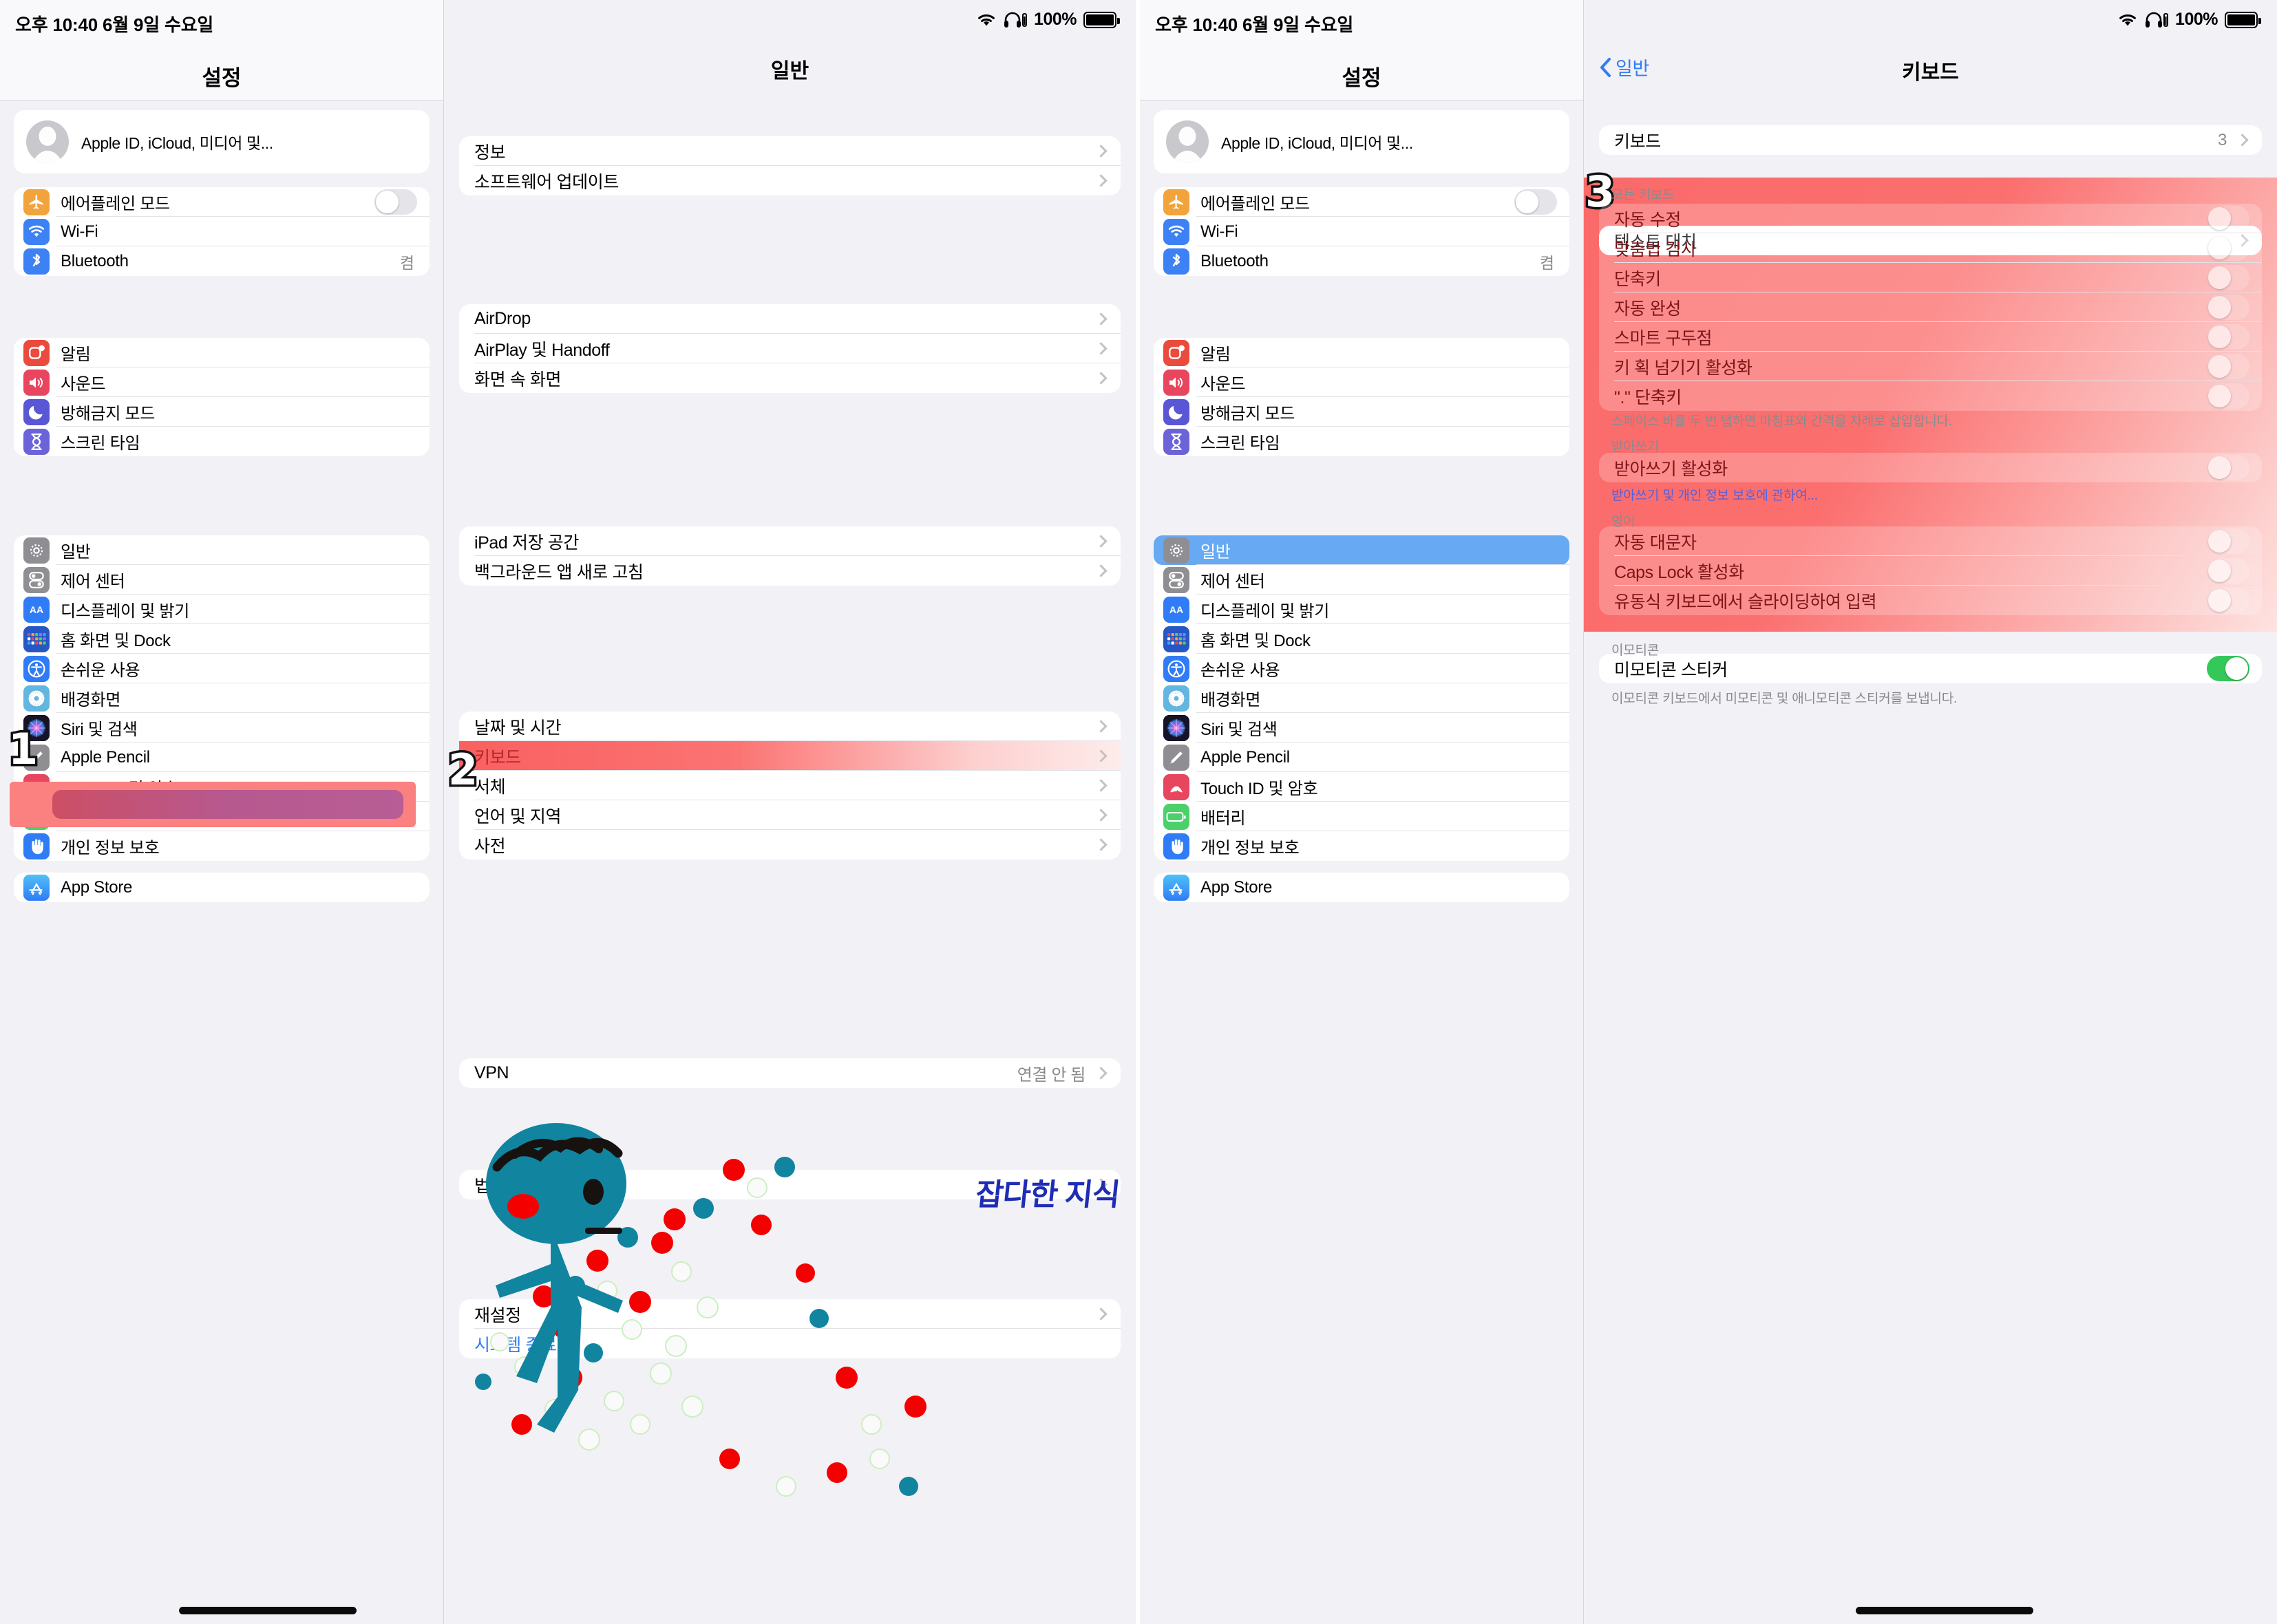 The image size is (2277, 1624). What do you see at coordinates (36, 231) in the screenshot?
I see `wifi-icon` at bounding box center [36, 231].